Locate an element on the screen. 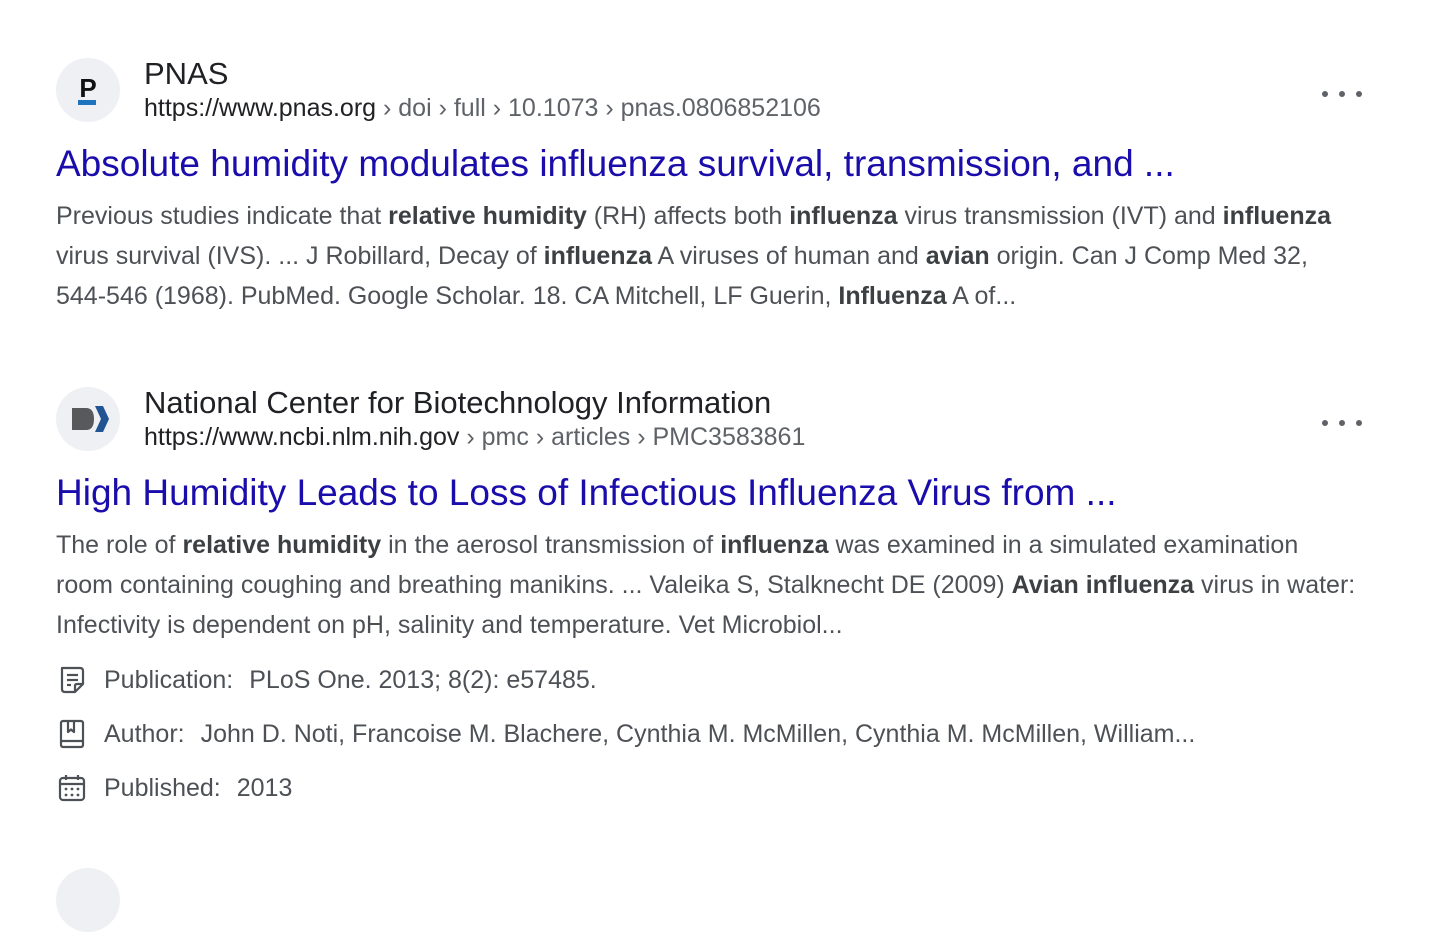 The height and width of the screenshot is (932, 1446). url-domain: https://www.pnas.org is located at coordinates (260, 108).